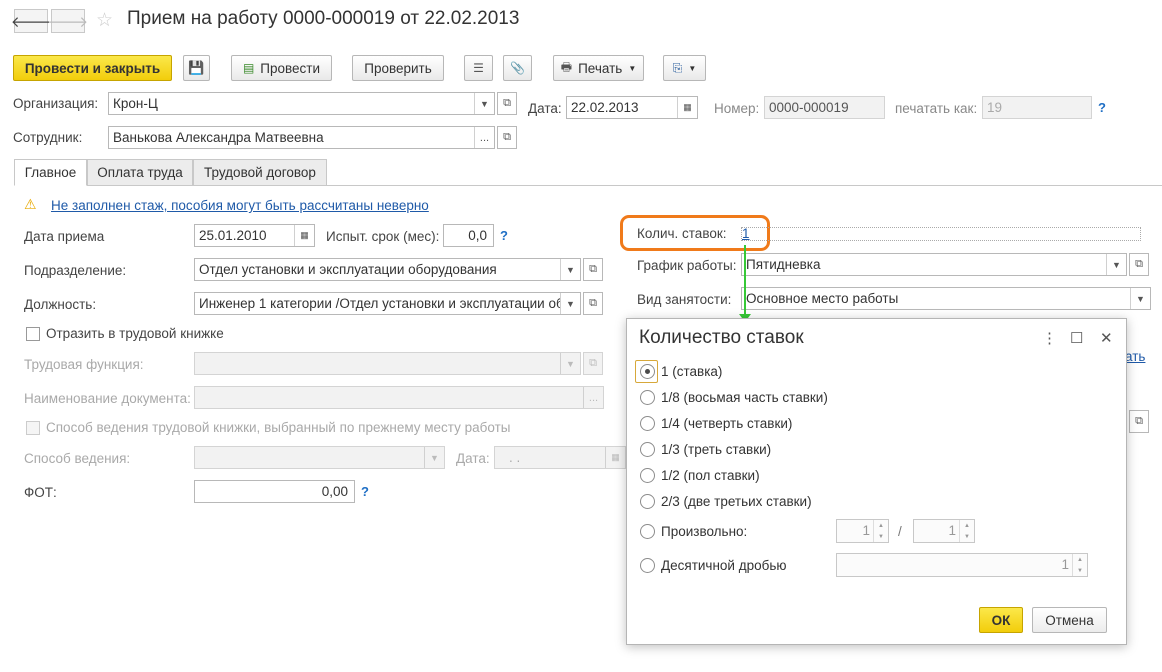 The image size is (1162, 672). Describe the element at coordinates (507, 137) in the screenshot. I see `open-employee-button: ⧉` at that location.